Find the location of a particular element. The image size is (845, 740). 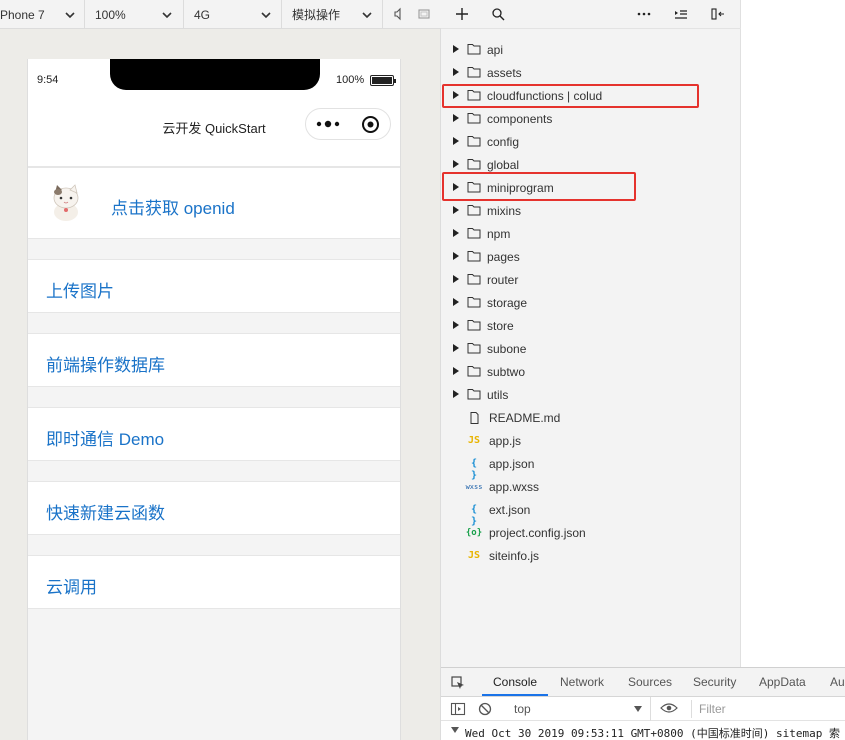

more-dots-icon is located at coordinates (328, 124).